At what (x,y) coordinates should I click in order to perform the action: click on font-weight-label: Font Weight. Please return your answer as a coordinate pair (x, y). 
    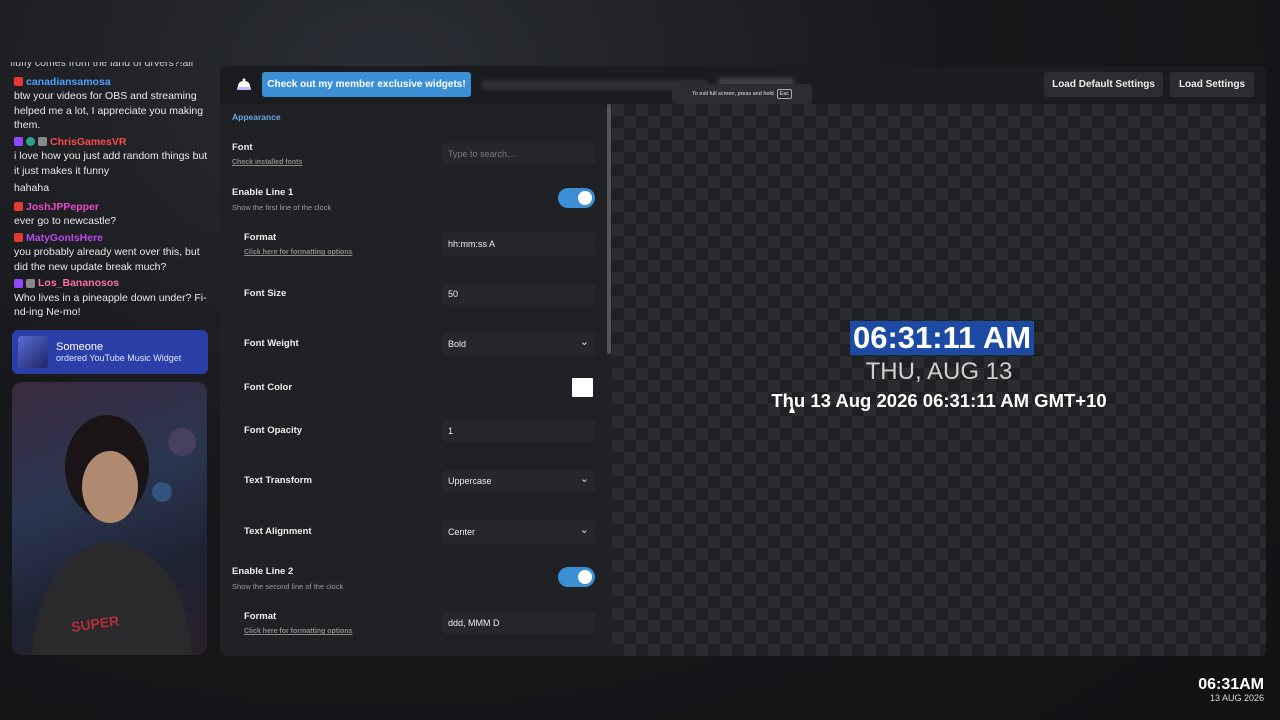
    Looking at the image, I should click on (271, 343).